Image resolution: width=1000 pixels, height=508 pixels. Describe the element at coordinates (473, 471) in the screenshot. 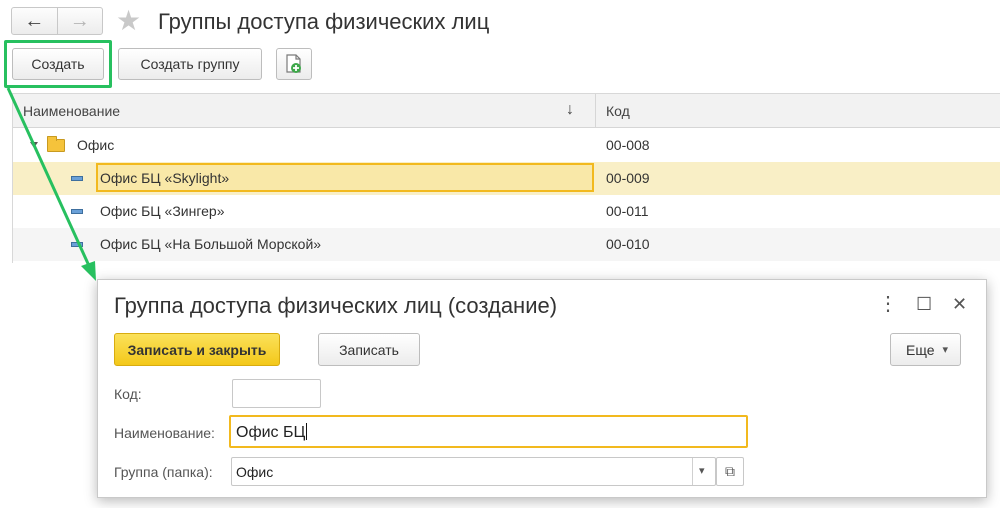

I see `group-field: Офис ▾` at that location.